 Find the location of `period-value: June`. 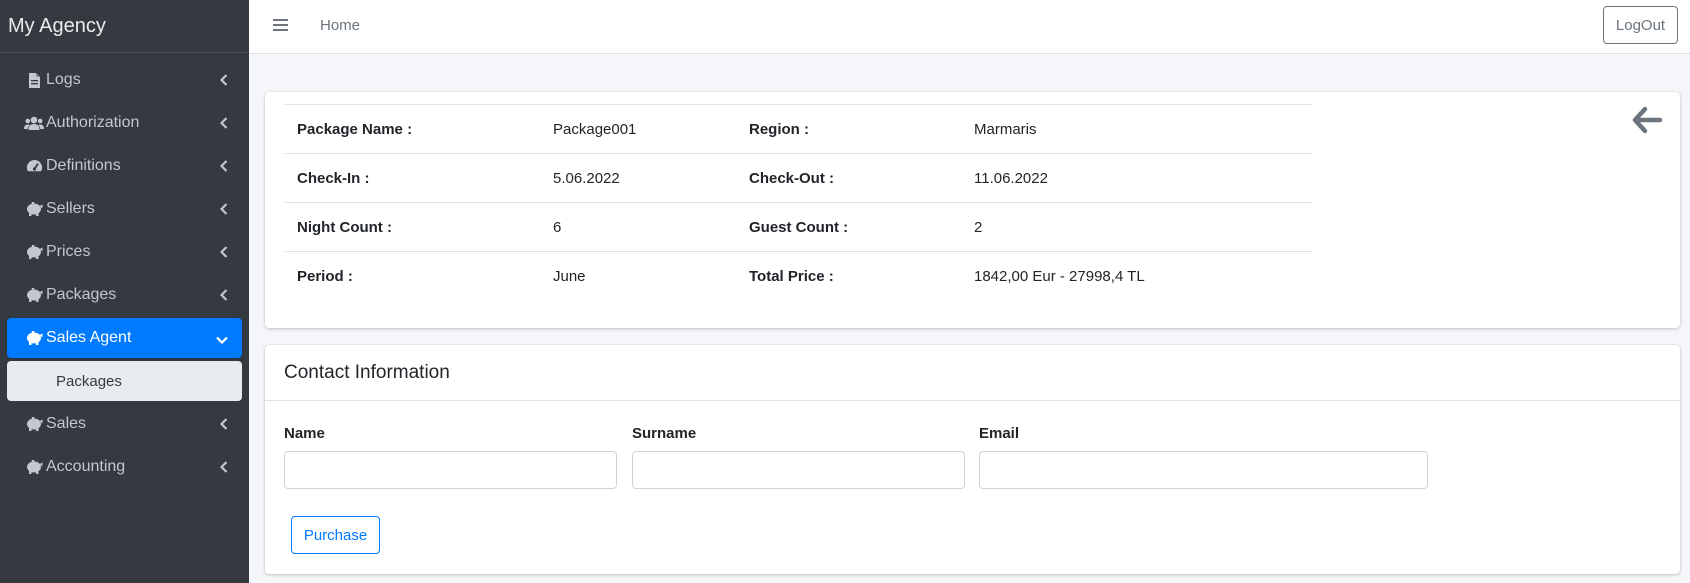

period-value: June is located at coordinates (639, 276).